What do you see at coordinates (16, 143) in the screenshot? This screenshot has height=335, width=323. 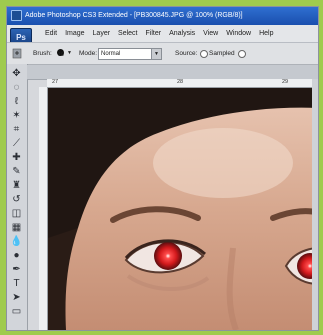 I see `eyedropper-tool-icon: ⟋` at bounding box center [16, 143].